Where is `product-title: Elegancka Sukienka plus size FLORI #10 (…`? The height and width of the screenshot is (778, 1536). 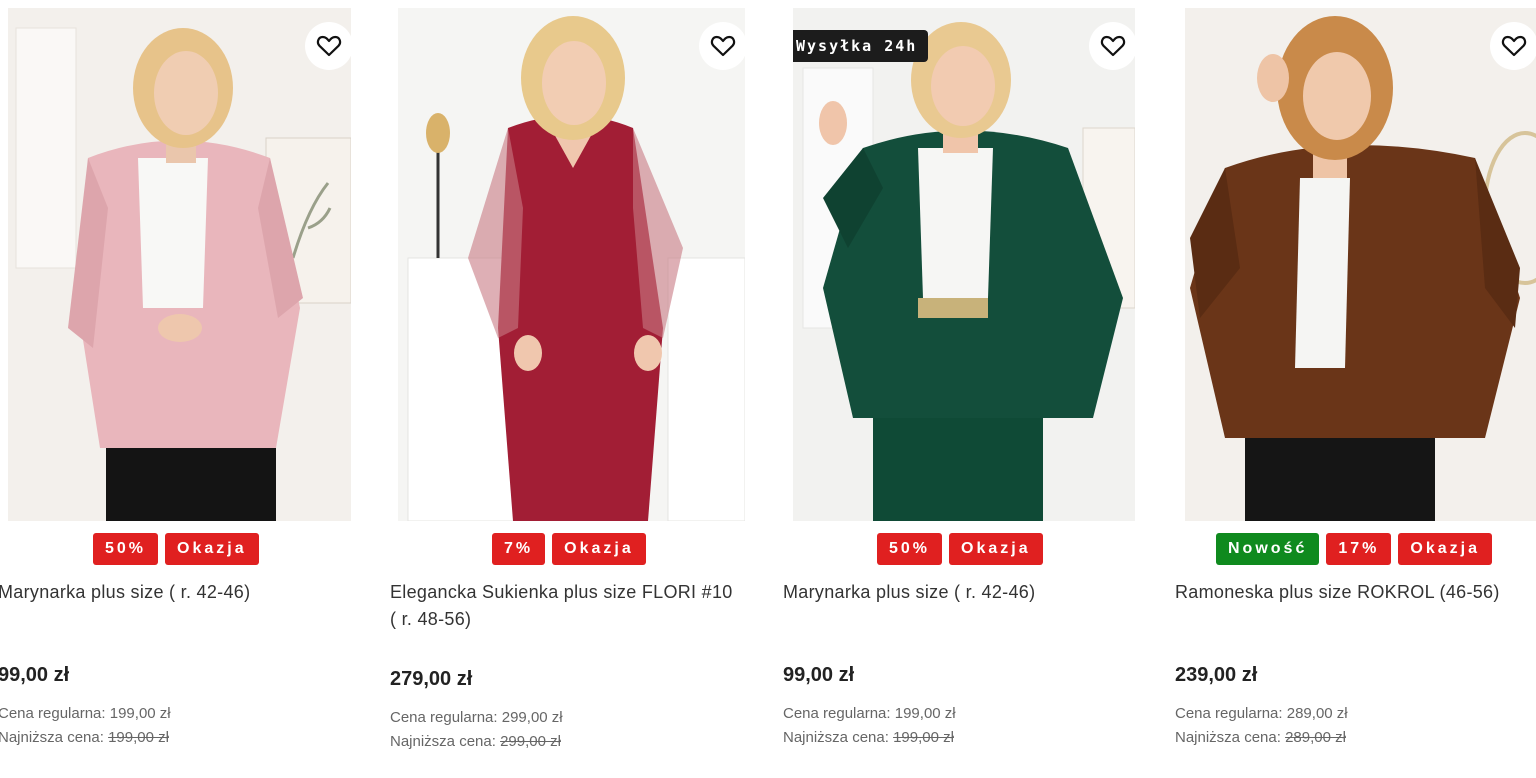 product-title: Elegancka Sukienka plus size FLORI #10 (… is located at coordinates (565, 606).